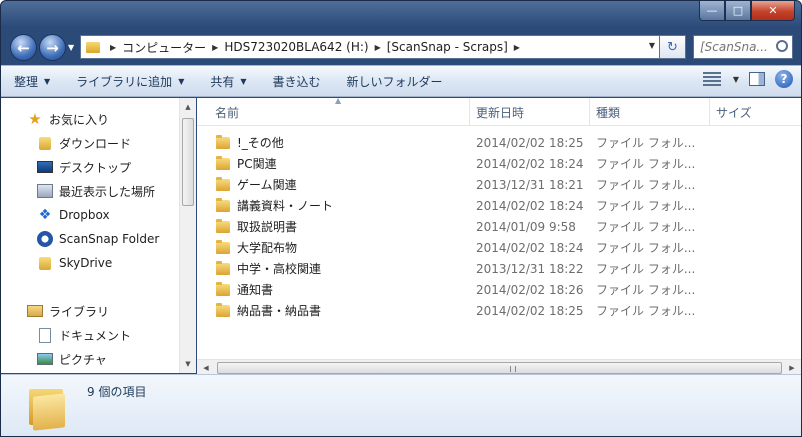 This screenshot has height=437, width=802. I want to click on breadcrumb-drive: HDS723020BLA642 (H:), so click(296, 47).